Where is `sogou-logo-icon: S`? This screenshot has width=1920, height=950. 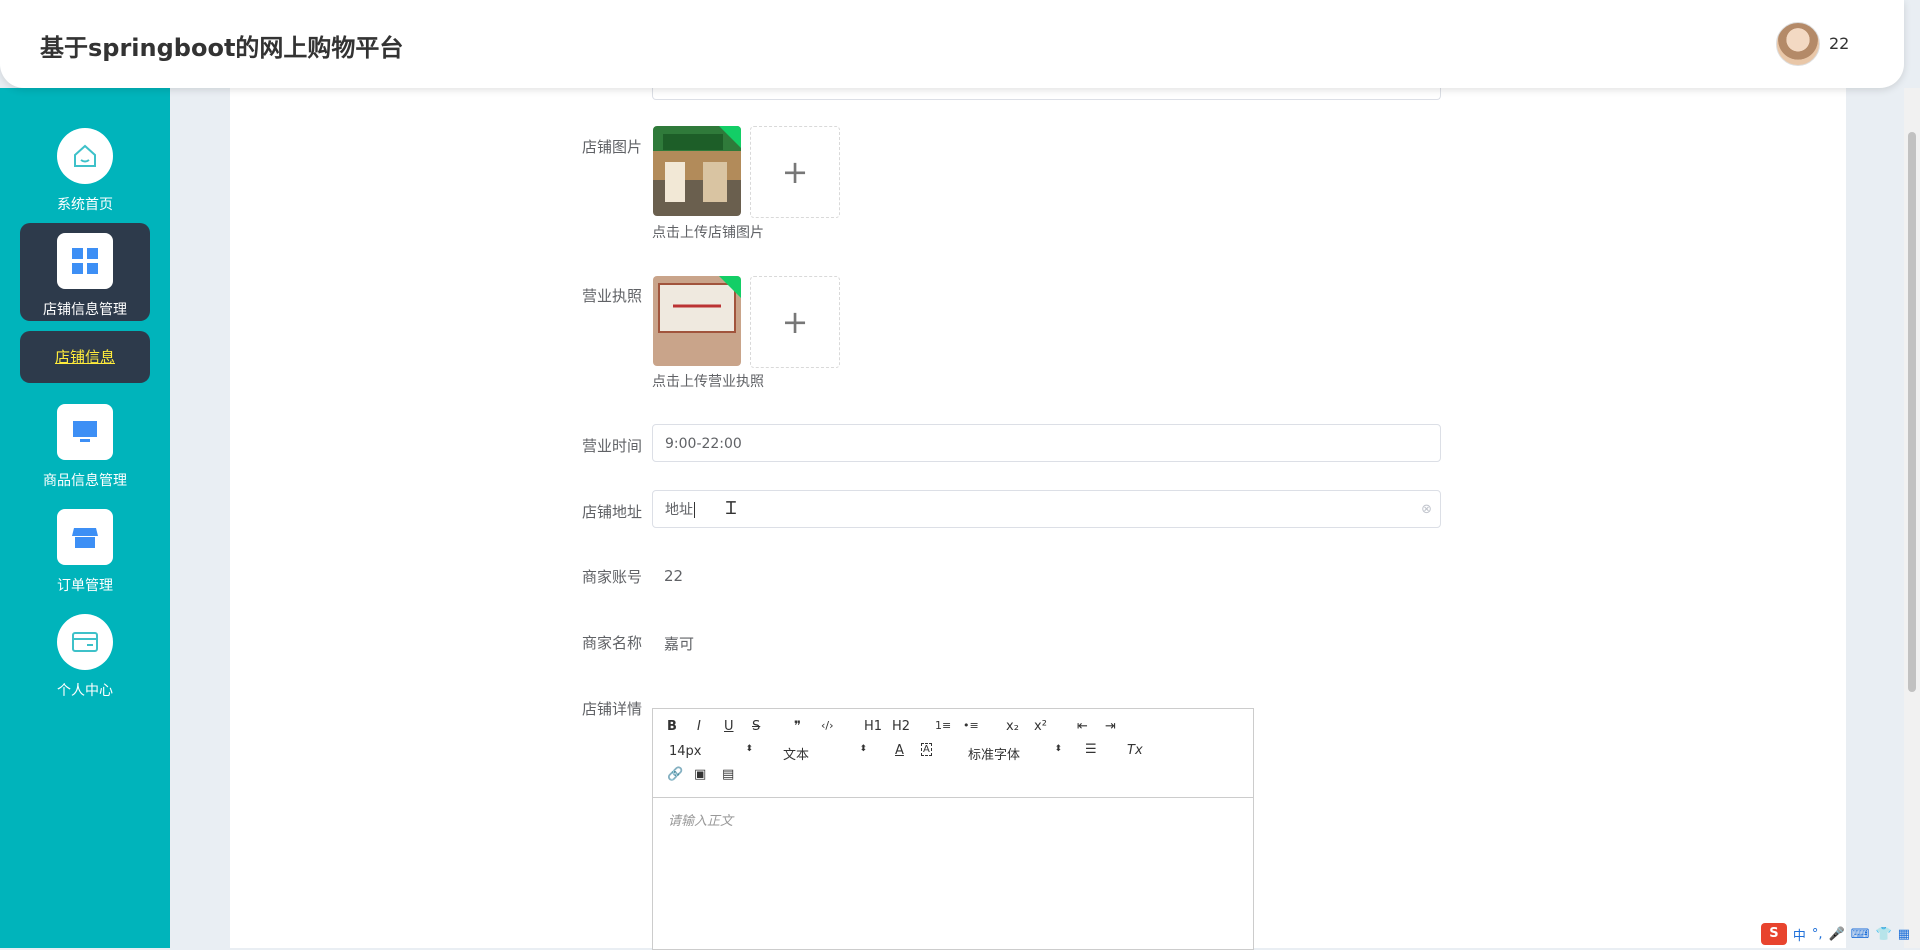 sogou-logo-icon: S is located at coordinates (1773, 934).